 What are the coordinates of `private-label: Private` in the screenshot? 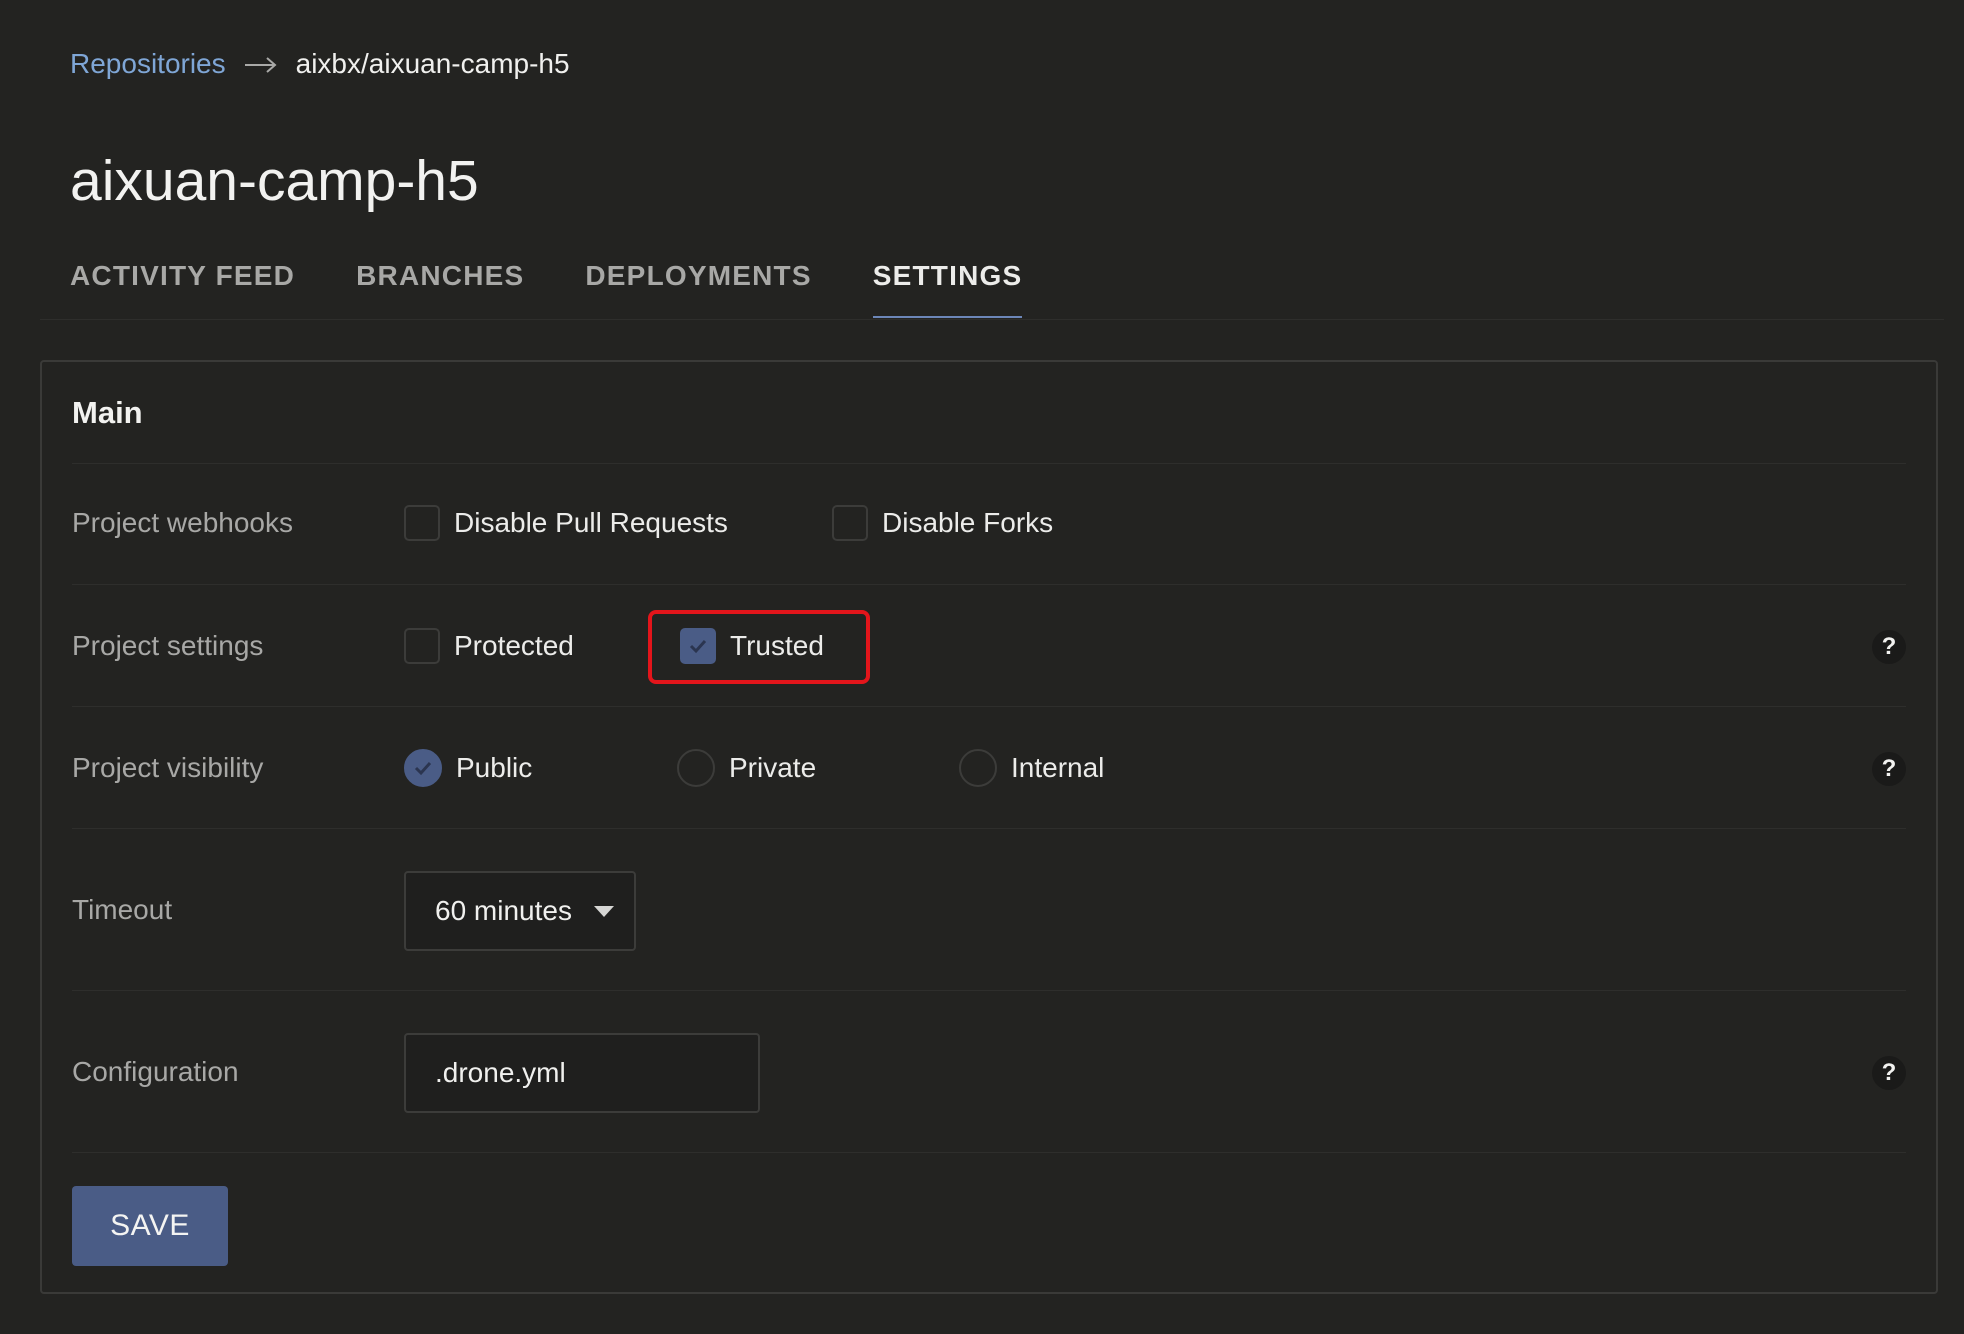 It's located at (773, 767).